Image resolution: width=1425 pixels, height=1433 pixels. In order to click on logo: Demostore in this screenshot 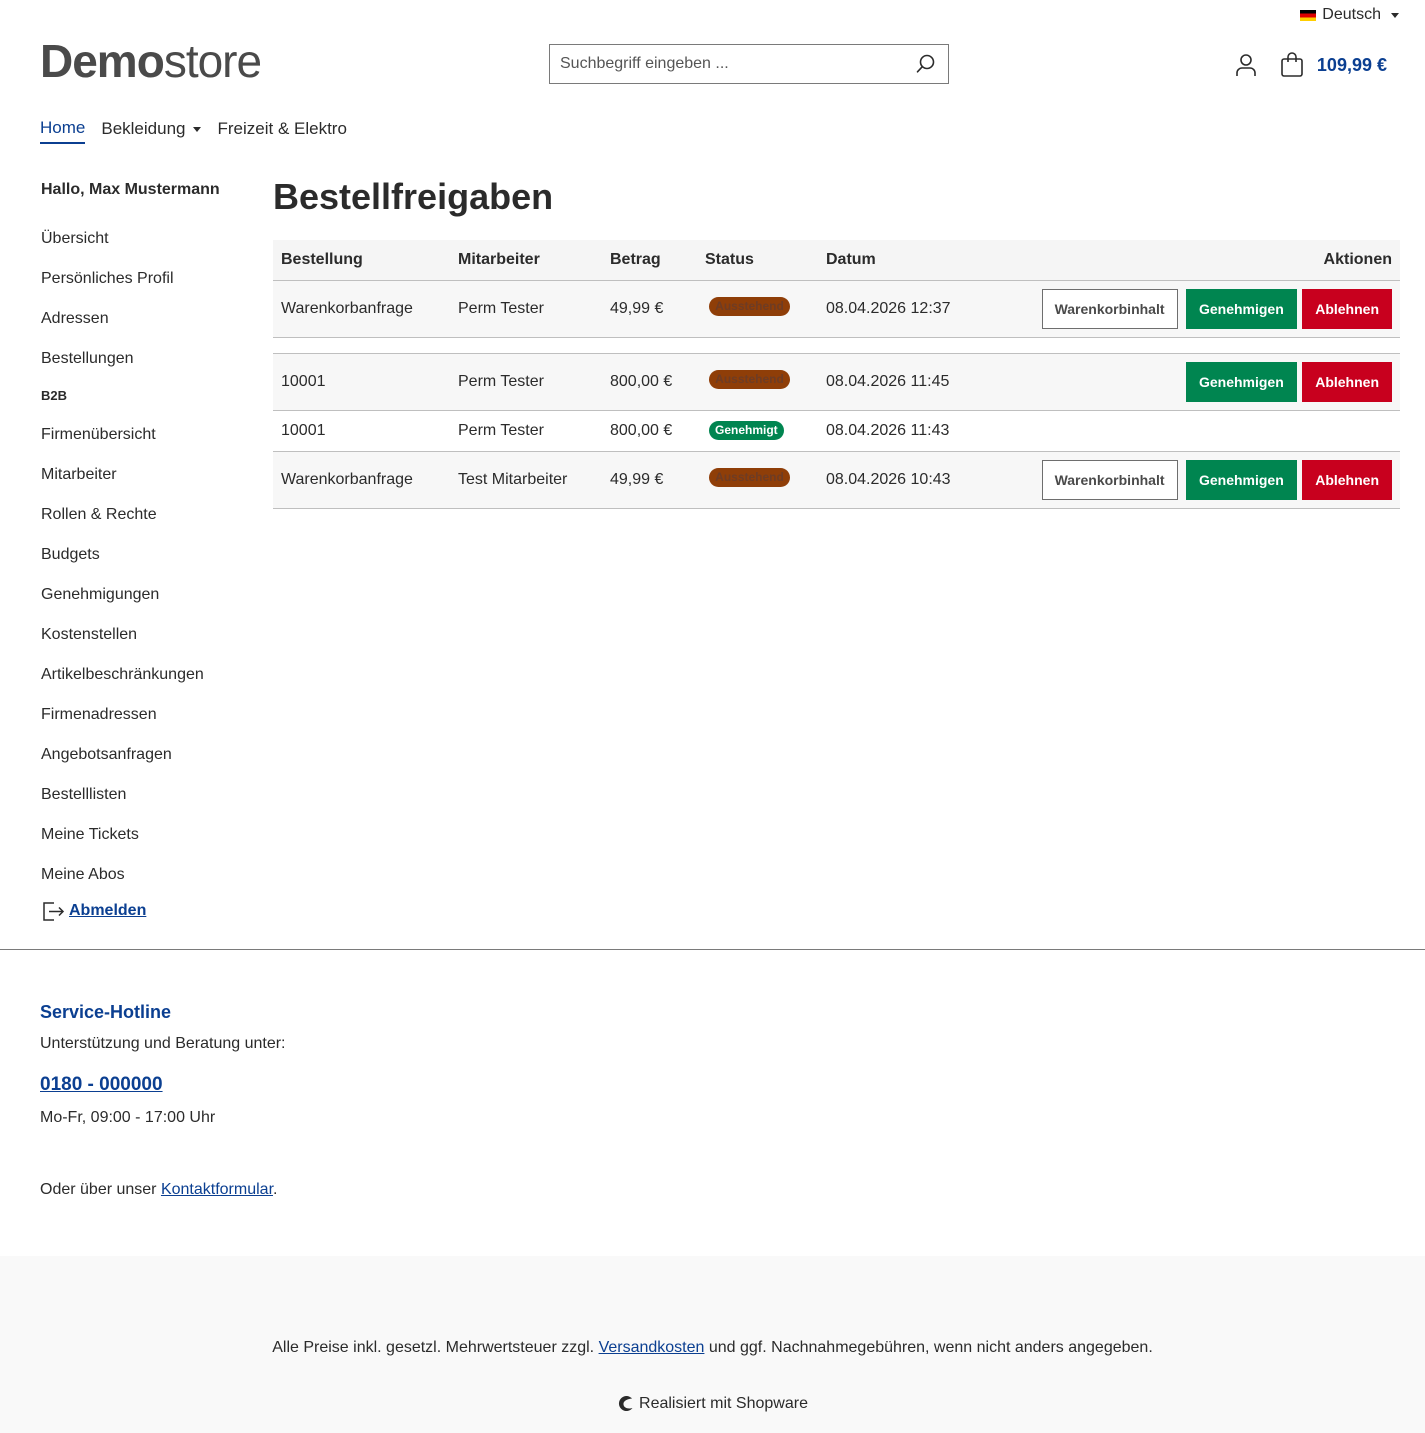, I will do `click(151, 61)`.